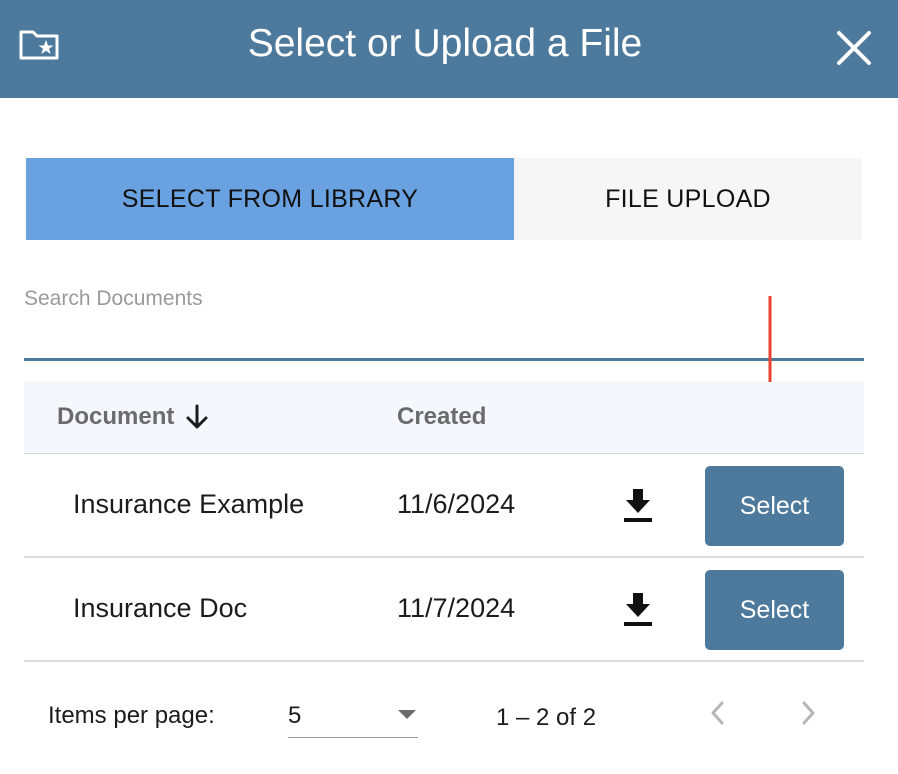  Describe the element at coordinates (295, 715) in the screenshot. I see `items-per-page-value: 5` at that location.